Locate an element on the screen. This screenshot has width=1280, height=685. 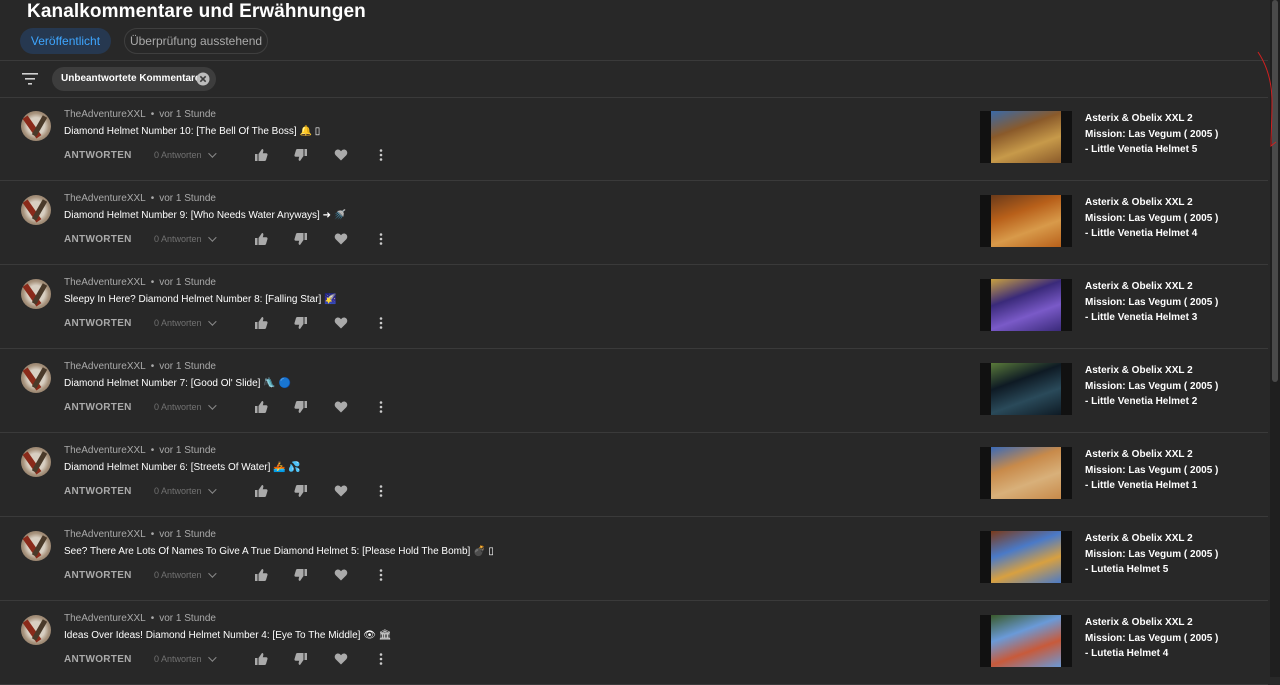
tab-published: Veröffentlicht is located at coordinates (65, 41).